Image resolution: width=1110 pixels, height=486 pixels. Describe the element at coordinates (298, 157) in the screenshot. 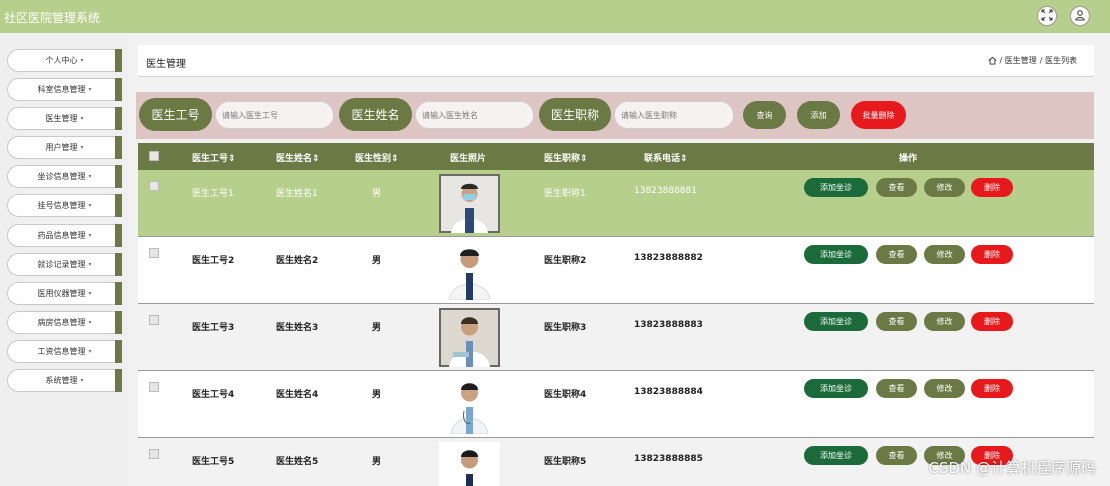

I see `column-header-doctor-name: 医生姓名⇕` at that location.